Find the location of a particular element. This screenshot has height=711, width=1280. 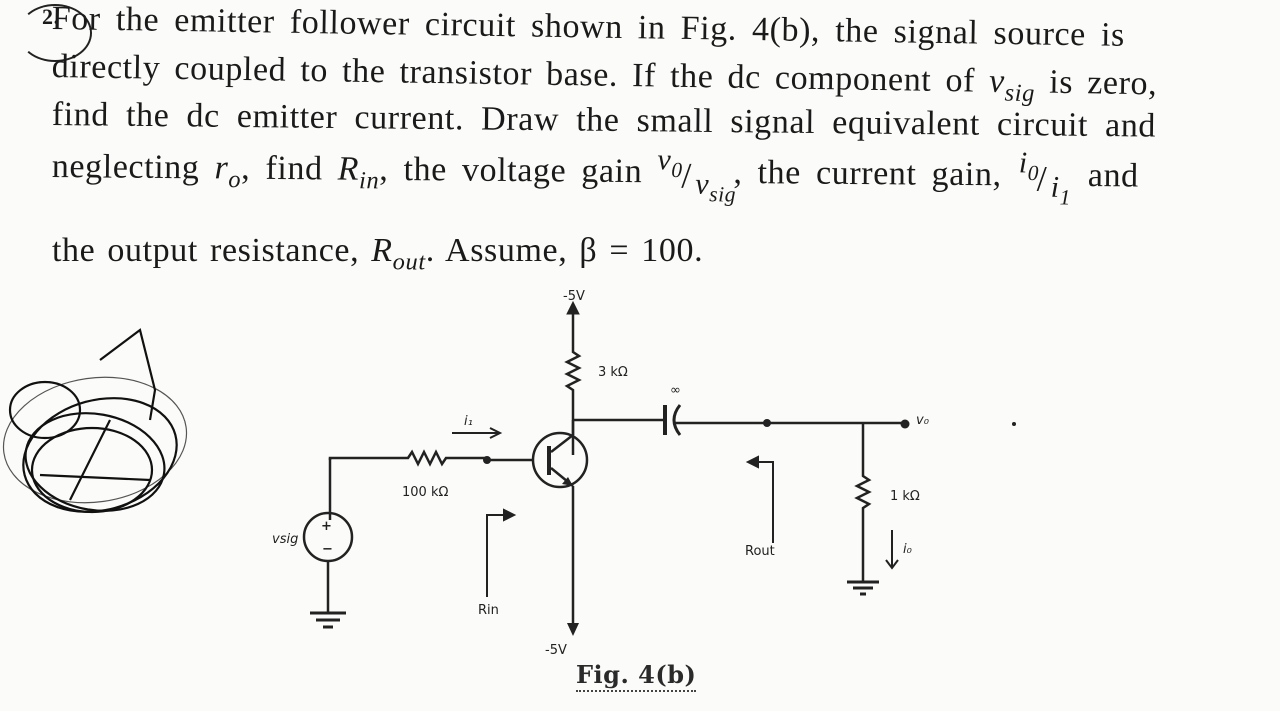

capacitor-value-label: ∞ is located at coordinates (675, 390).